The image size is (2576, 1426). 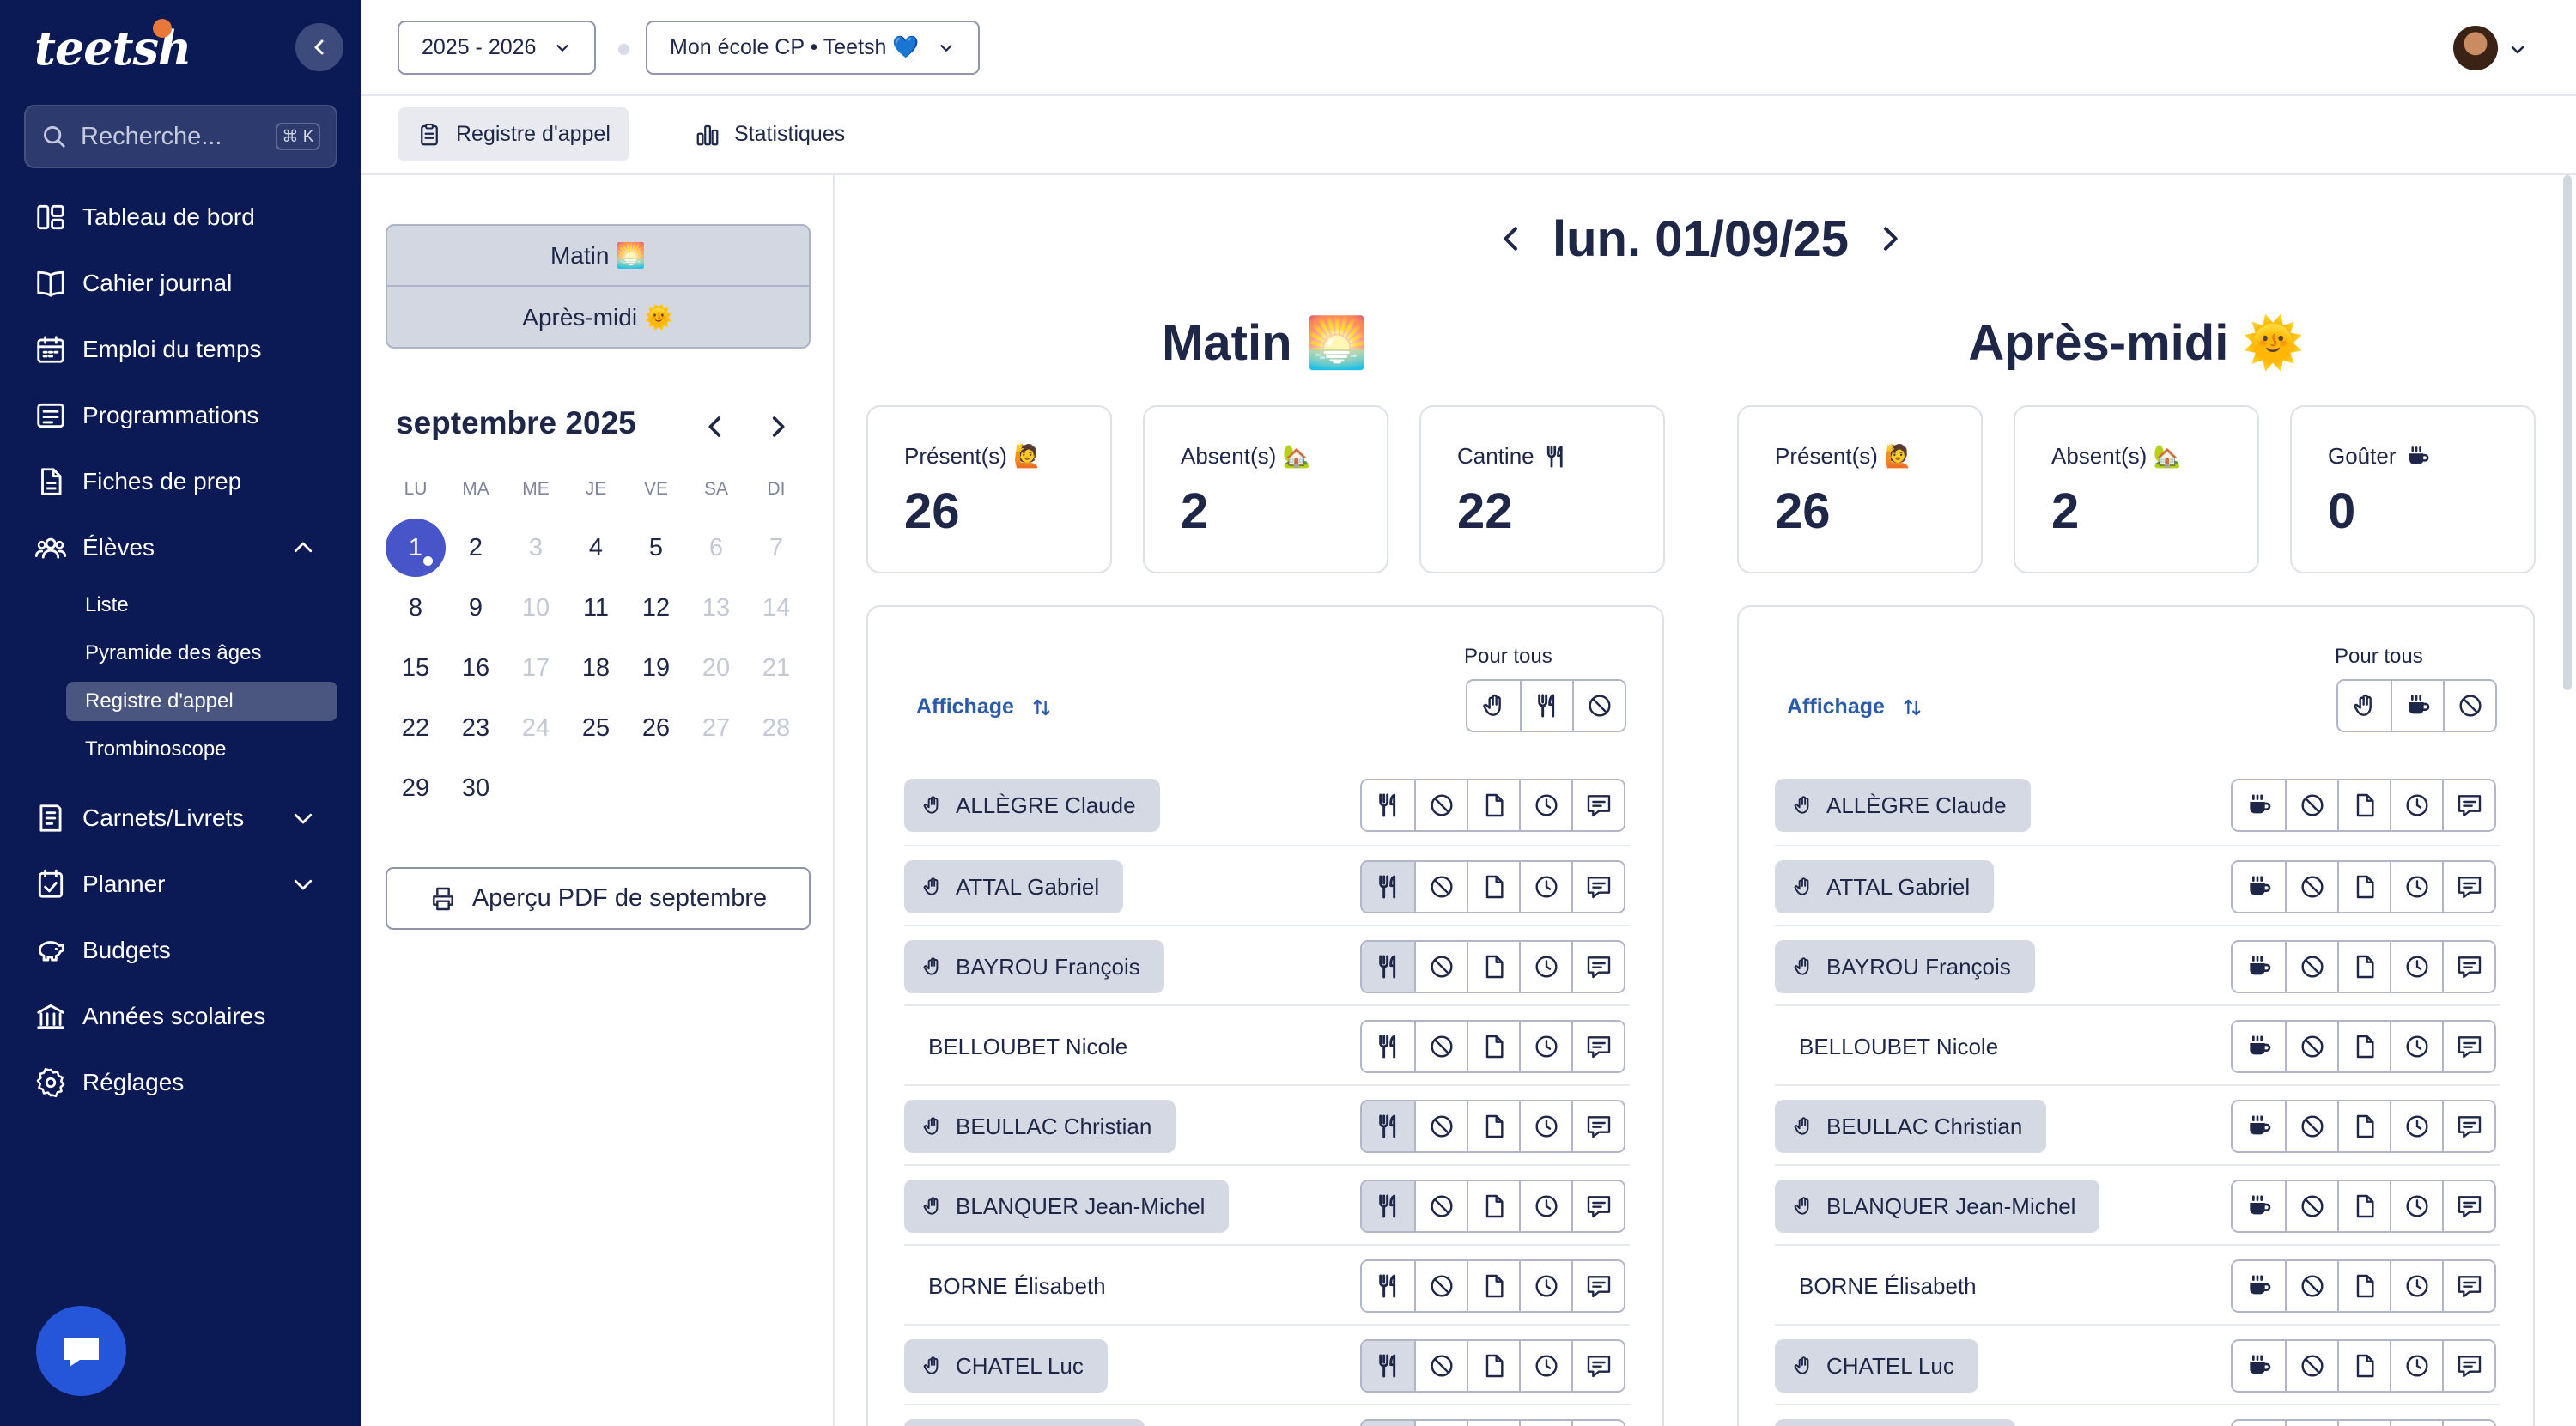 I want to click on calendar-day: 4, so click(x=596, y=547).